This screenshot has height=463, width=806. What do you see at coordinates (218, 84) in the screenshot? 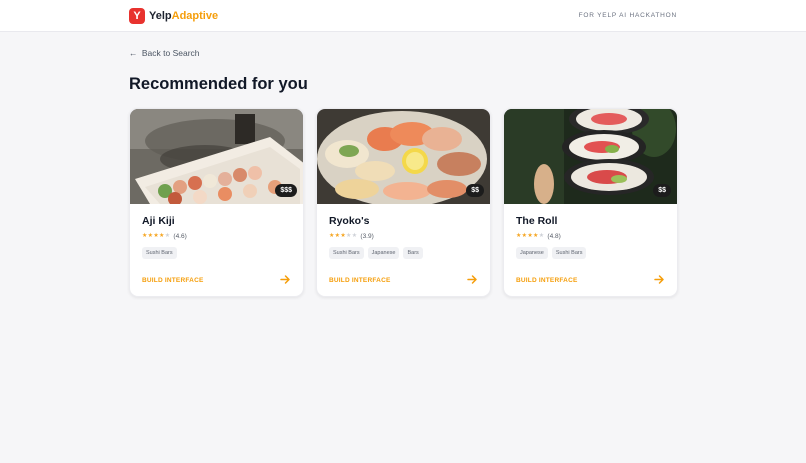
I see `page-title: Recommended for you` at bounding box center [218, 84].